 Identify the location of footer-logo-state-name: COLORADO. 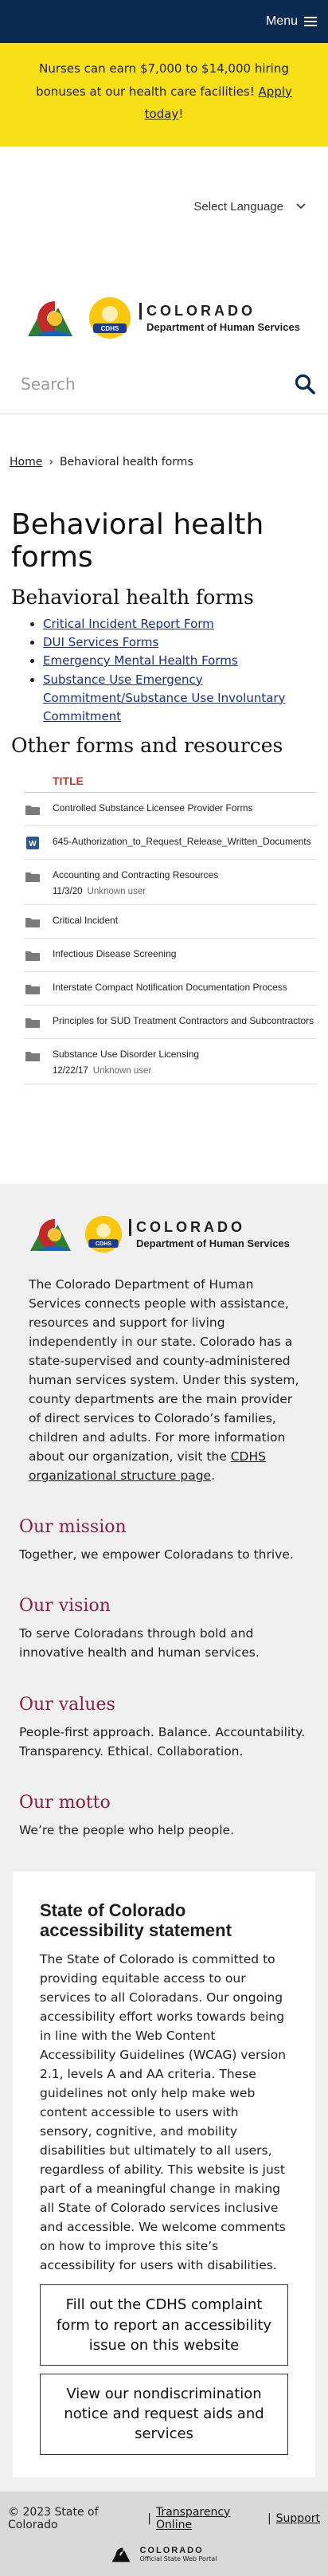
(209, 1228).